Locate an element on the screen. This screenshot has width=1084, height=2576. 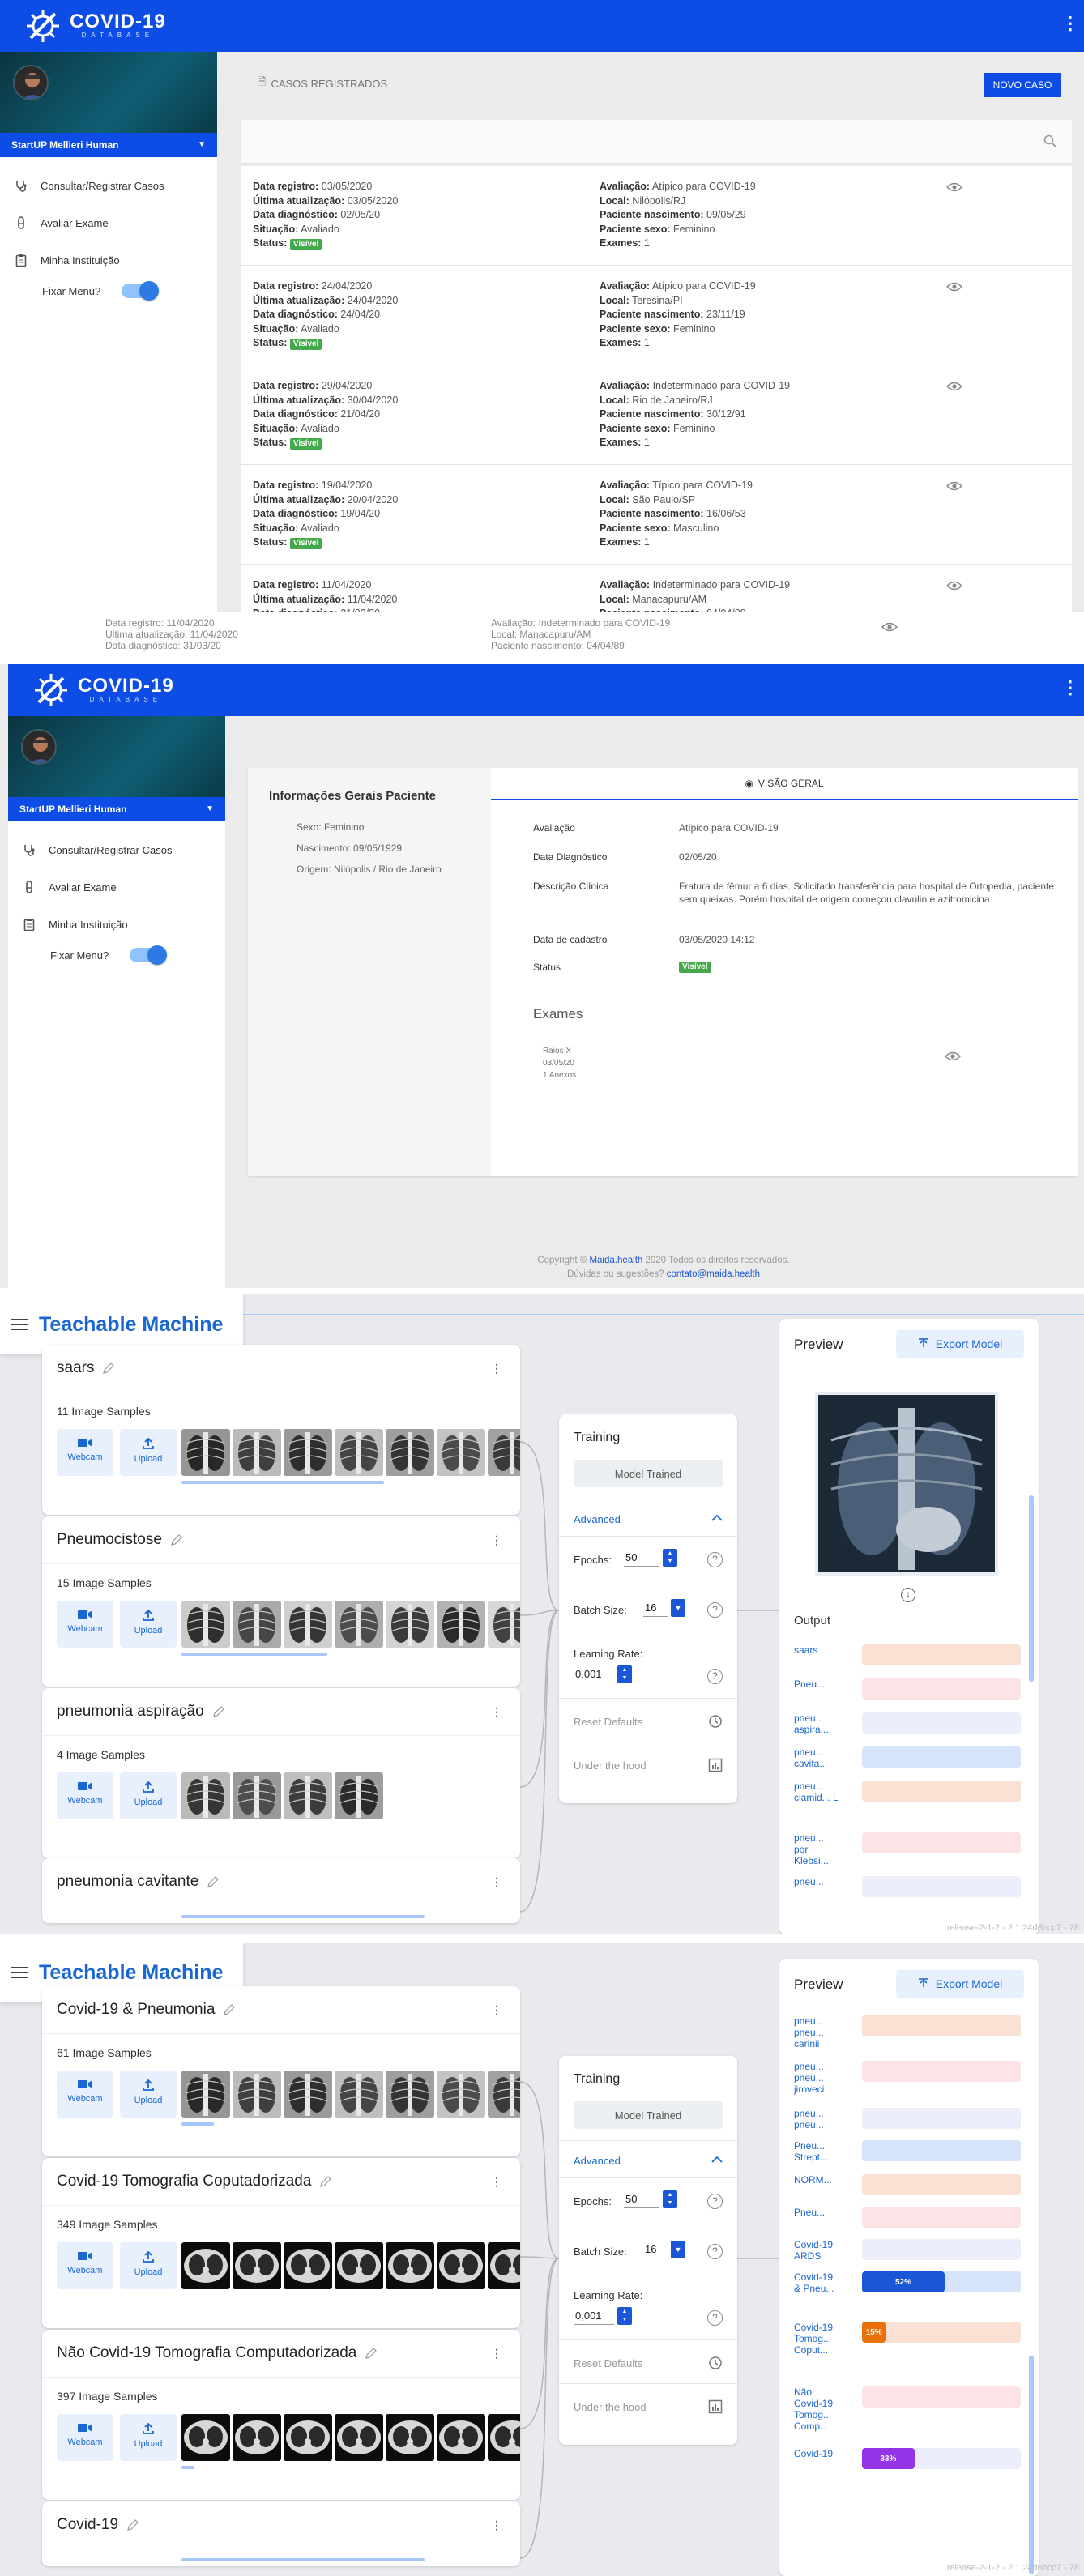
covid-logo: COVID-19 DATABASE is located at coordinates (103, 691).